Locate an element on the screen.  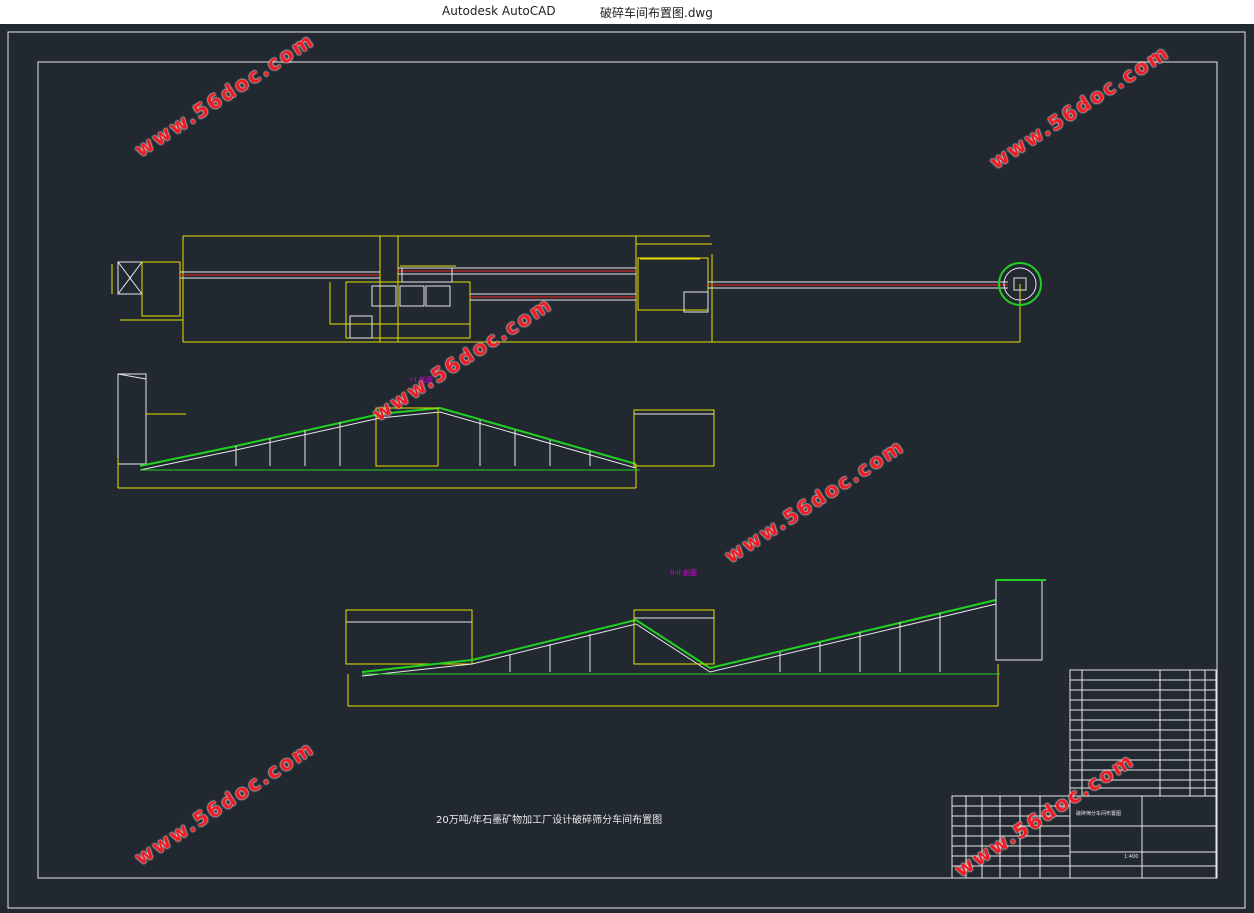
title-block-scale: 1:400 is located at coordinates (1131, 857).